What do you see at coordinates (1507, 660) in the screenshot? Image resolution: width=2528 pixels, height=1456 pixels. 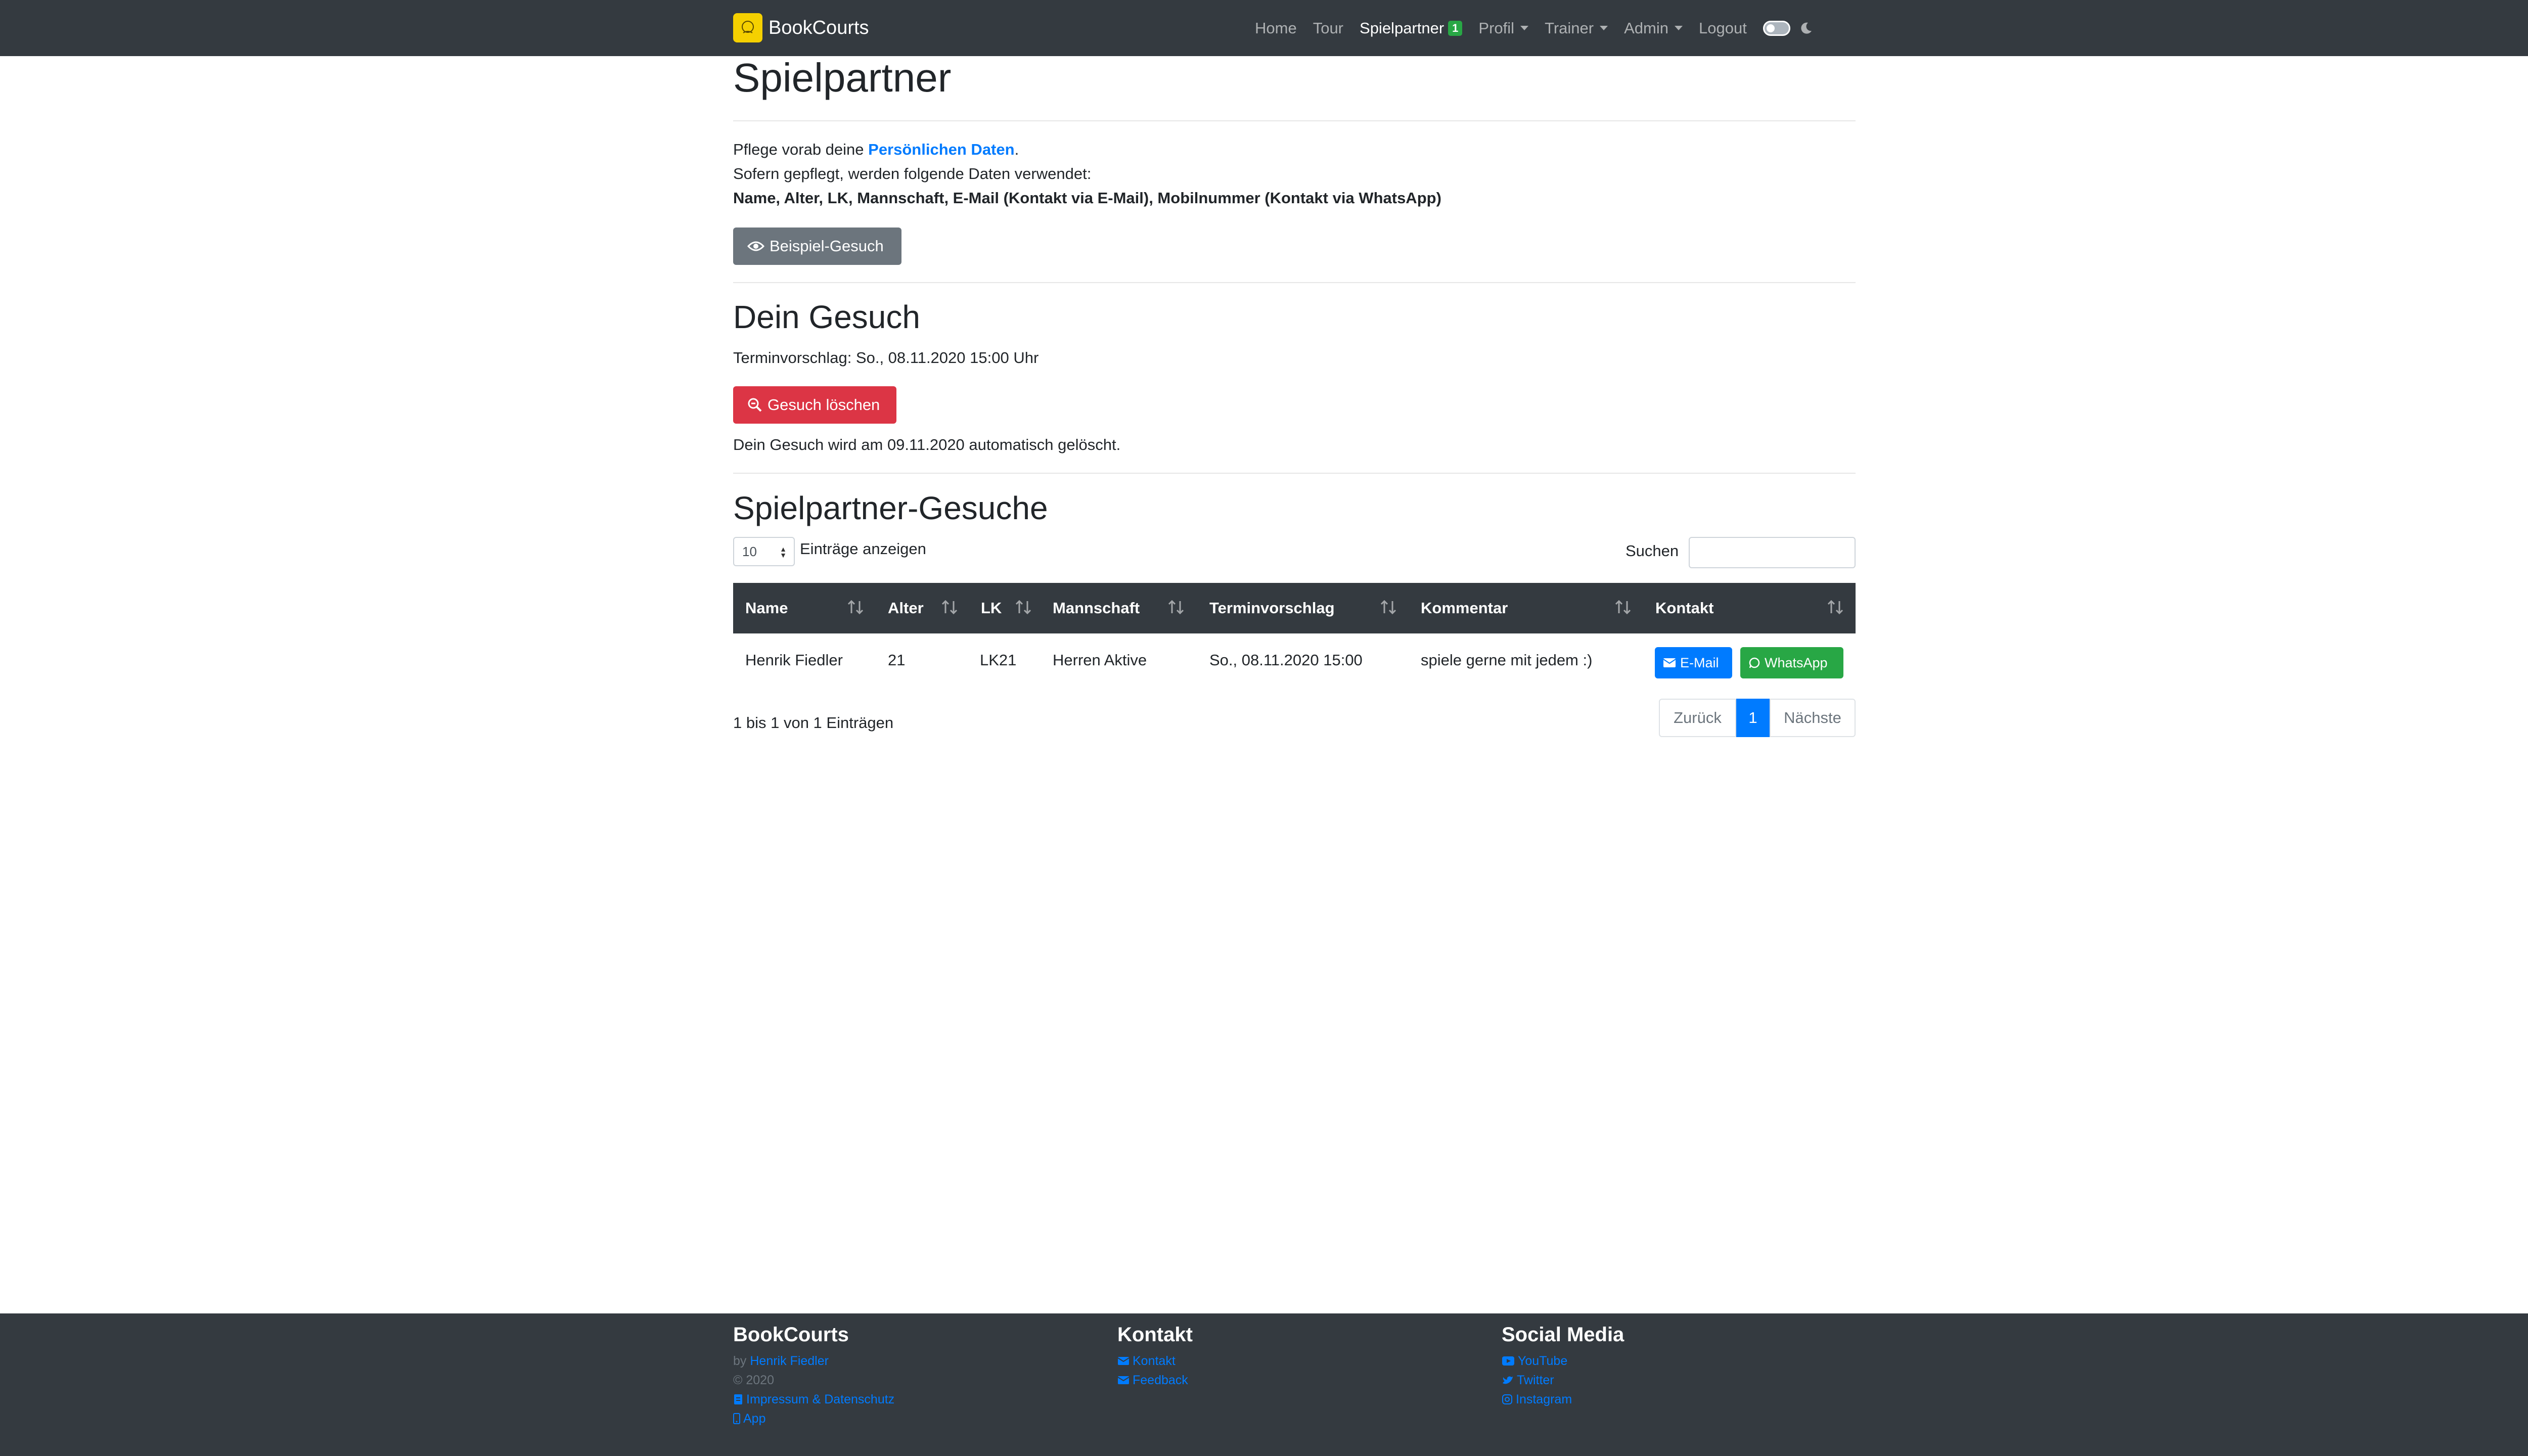 I see `cell-comment: spiele gerne mit jedem :)` at bounding box center [1507, 660].